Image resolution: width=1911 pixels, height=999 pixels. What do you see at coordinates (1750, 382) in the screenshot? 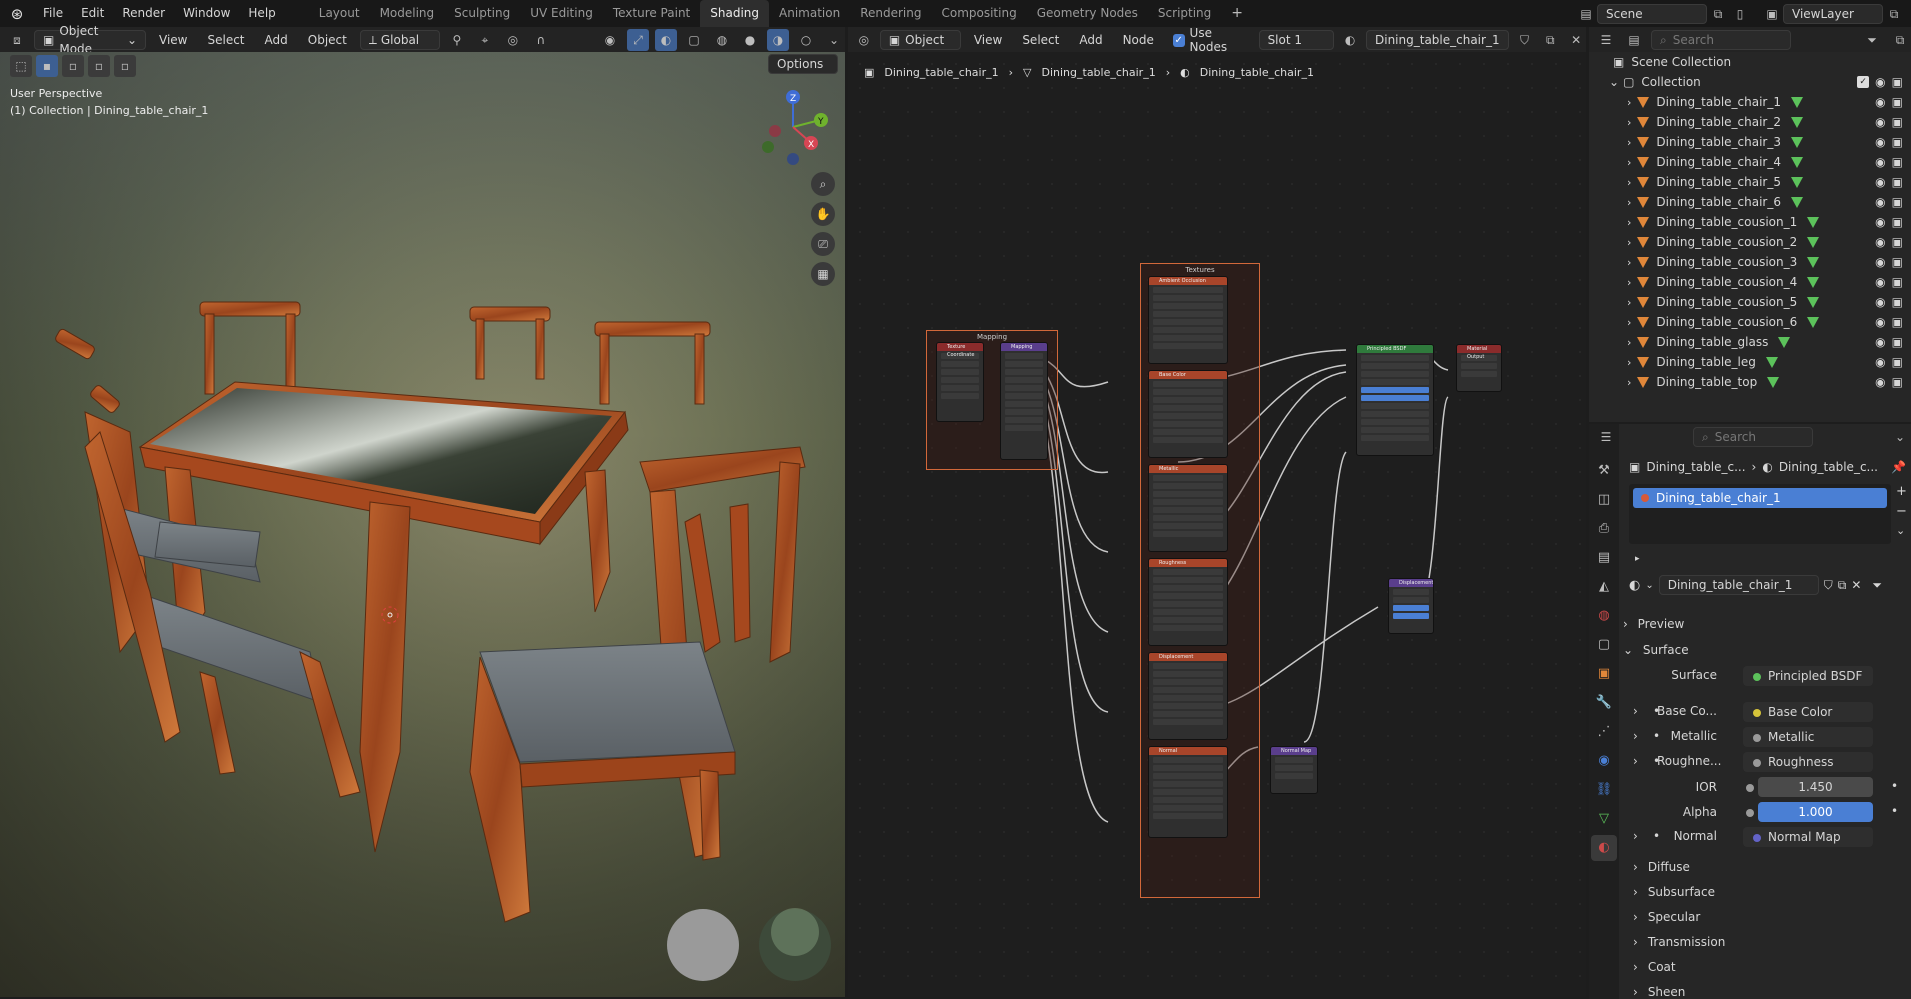
I see `outliner-item: › Dining_table_top ◉ ▣` at bounding box center [1750, 382].